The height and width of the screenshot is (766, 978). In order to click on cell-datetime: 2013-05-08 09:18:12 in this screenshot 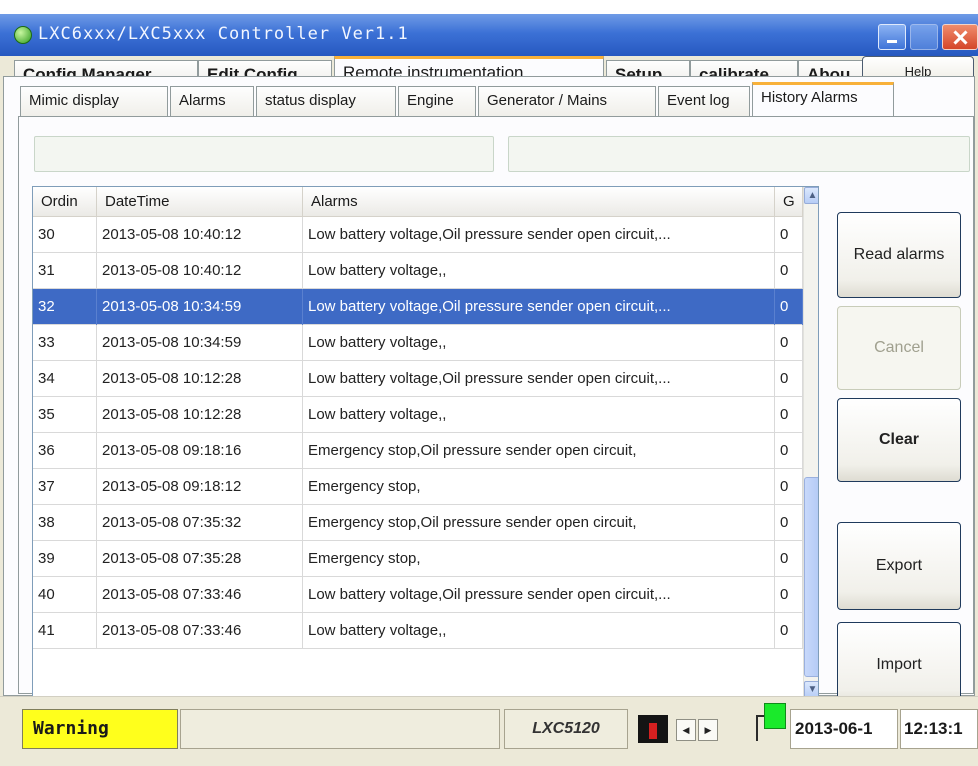, I will do `click(200, 487)`.